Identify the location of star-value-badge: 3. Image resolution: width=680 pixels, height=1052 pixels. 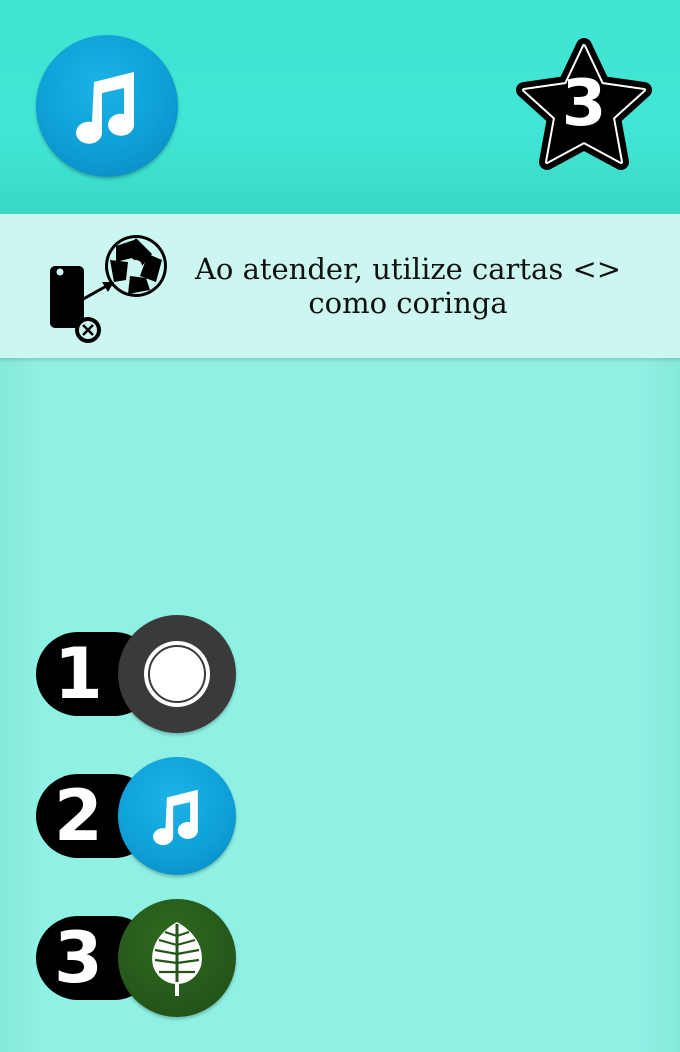
(584, 106).